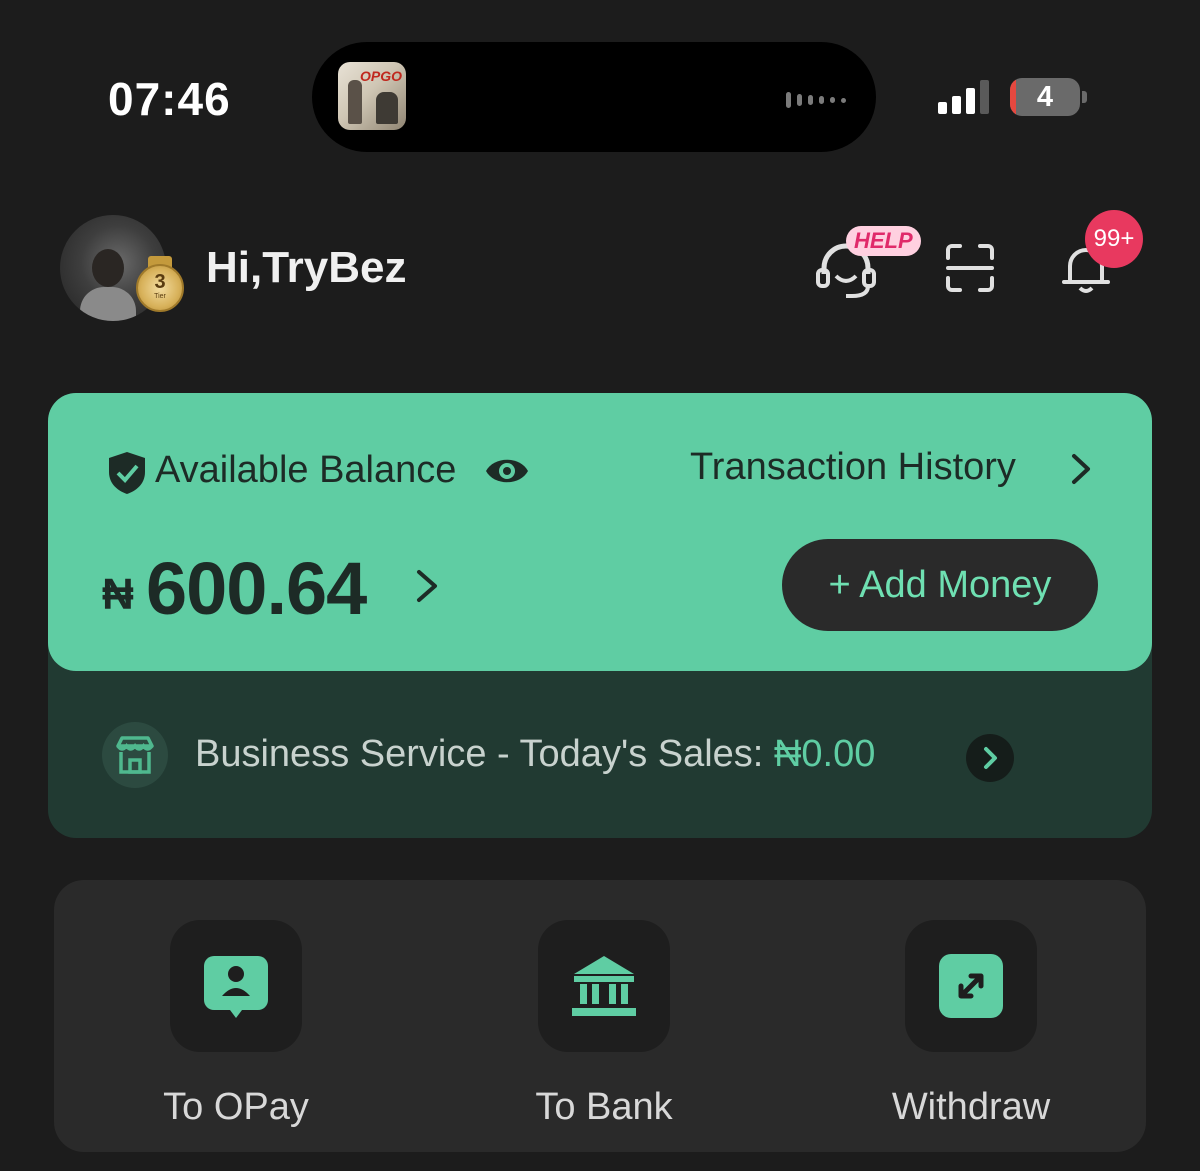 The width and height of the screenshot is (1200, 1171). I want to click on to-opay-action: To OPay, so click(236, 1024).